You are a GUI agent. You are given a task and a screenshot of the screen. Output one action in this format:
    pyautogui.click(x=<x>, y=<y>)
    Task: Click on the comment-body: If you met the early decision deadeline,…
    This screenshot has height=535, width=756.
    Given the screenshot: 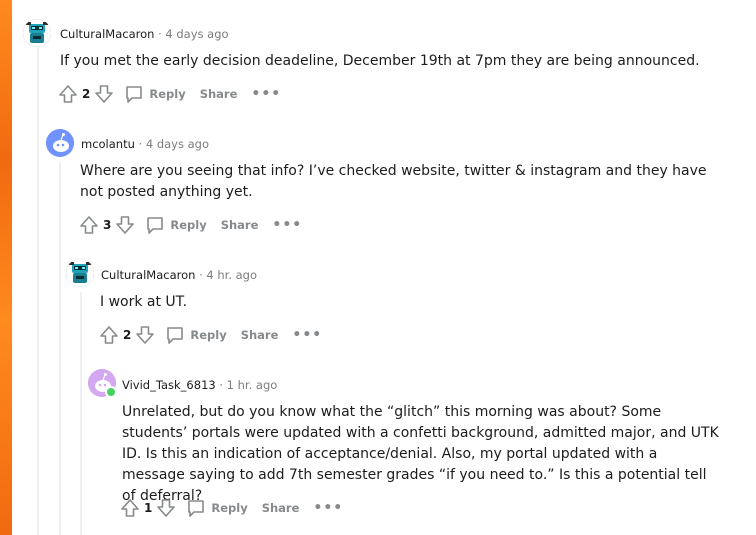 What is the action you would take?
    pyautogui.click(x=380, y=61)
    